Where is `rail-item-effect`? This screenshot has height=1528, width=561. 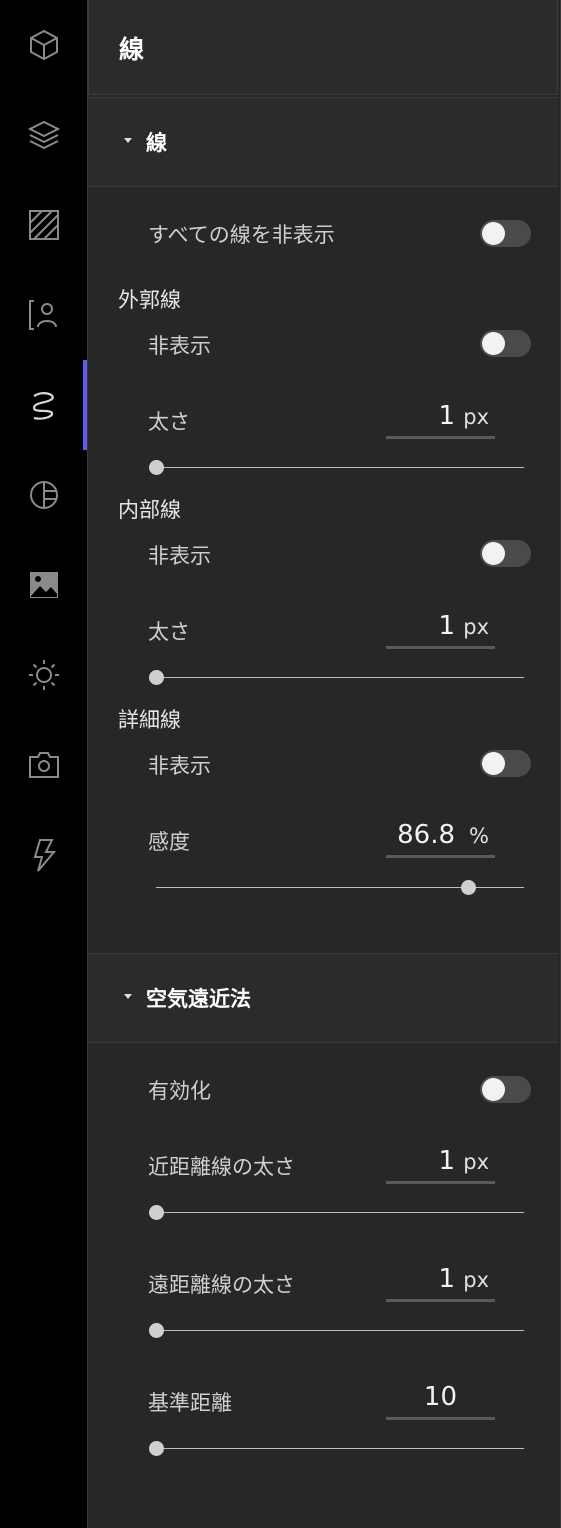
rail-item-effect is located at coordinates (43, 855).